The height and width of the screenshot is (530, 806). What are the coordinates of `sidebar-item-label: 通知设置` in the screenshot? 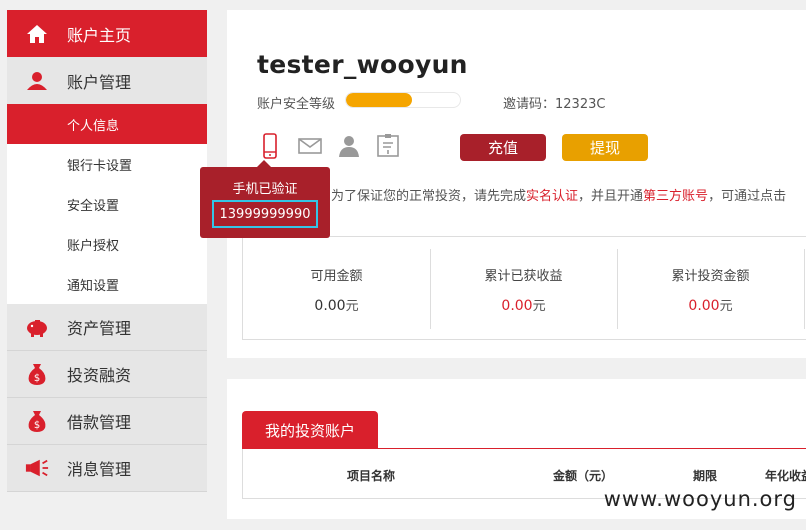 It's located at (93, 286).